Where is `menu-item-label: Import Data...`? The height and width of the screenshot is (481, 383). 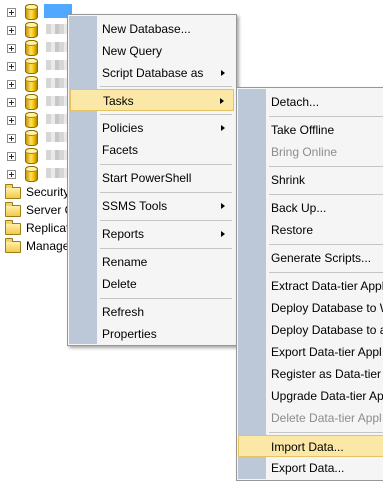
menu-item-label: Import Data... is located at coordinates (307, 447).